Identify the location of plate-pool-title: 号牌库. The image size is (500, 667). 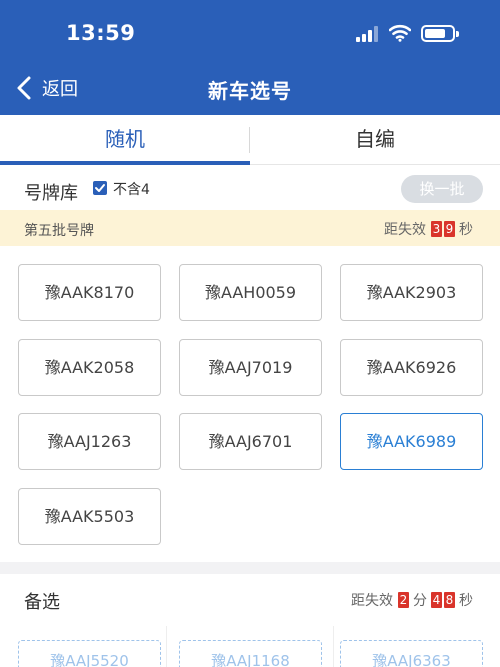
(51, 193).